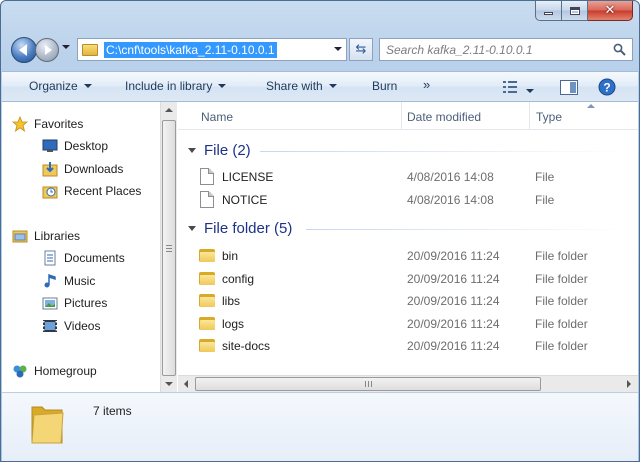  What do you see at coordinates (248, 177) in the screenshot?
I see `item-name: LICENSE` at bounding box center [248, 177].